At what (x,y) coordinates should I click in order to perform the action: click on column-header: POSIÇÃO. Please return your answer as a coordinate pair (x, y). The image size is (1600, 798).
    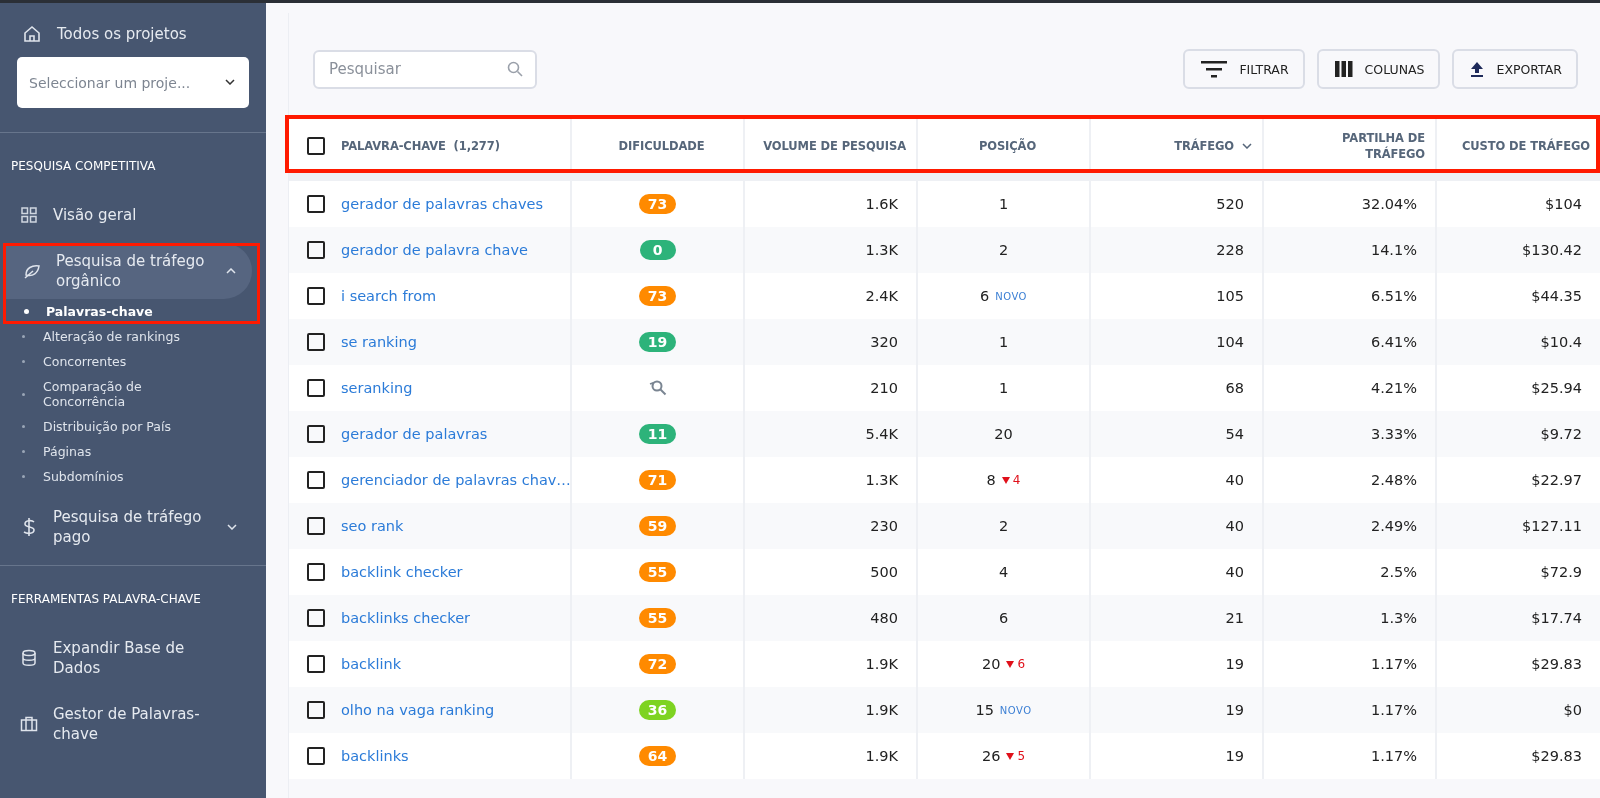
    Looking at the image, I should click on (1007, 146).